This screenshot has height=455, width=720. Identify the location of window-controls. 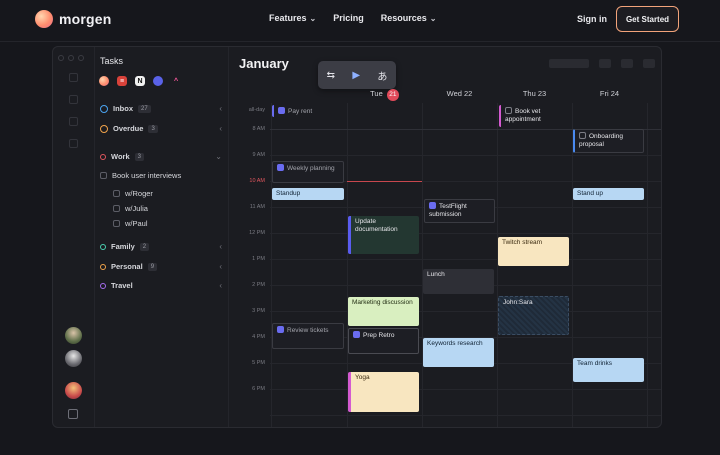
(71, 58).